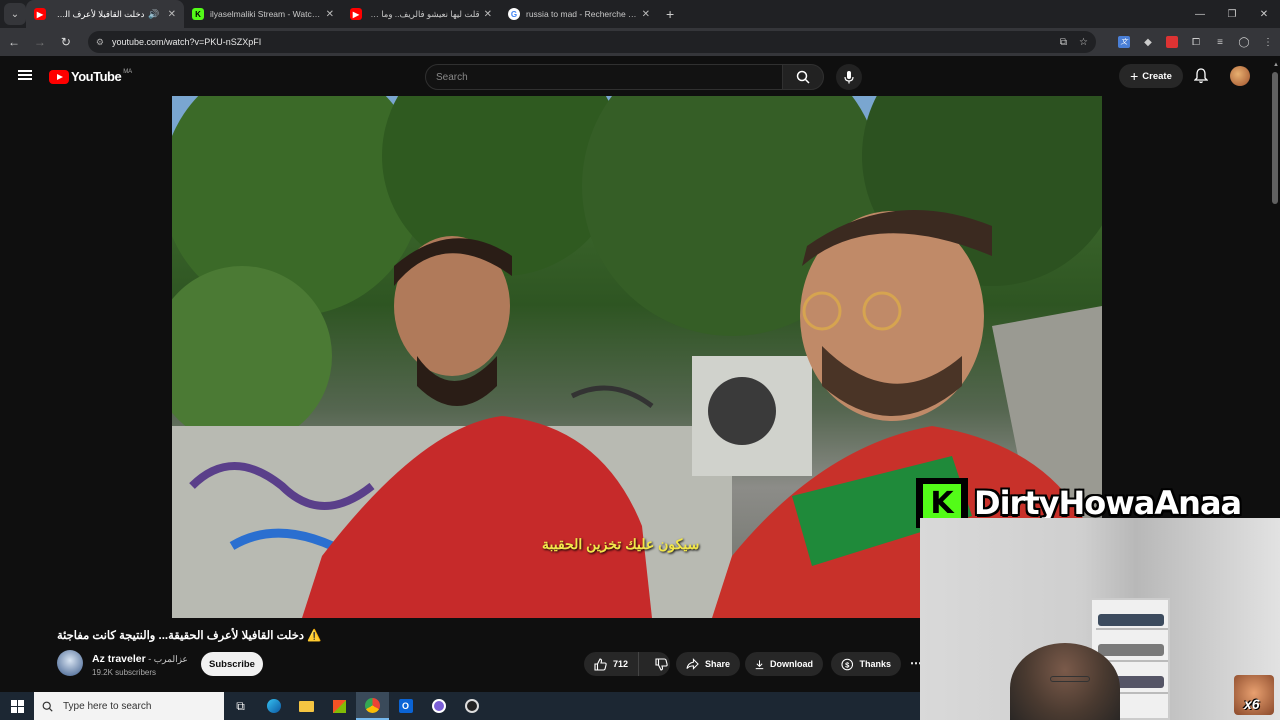  I want to click on share-label: Share, so click(717, 664).